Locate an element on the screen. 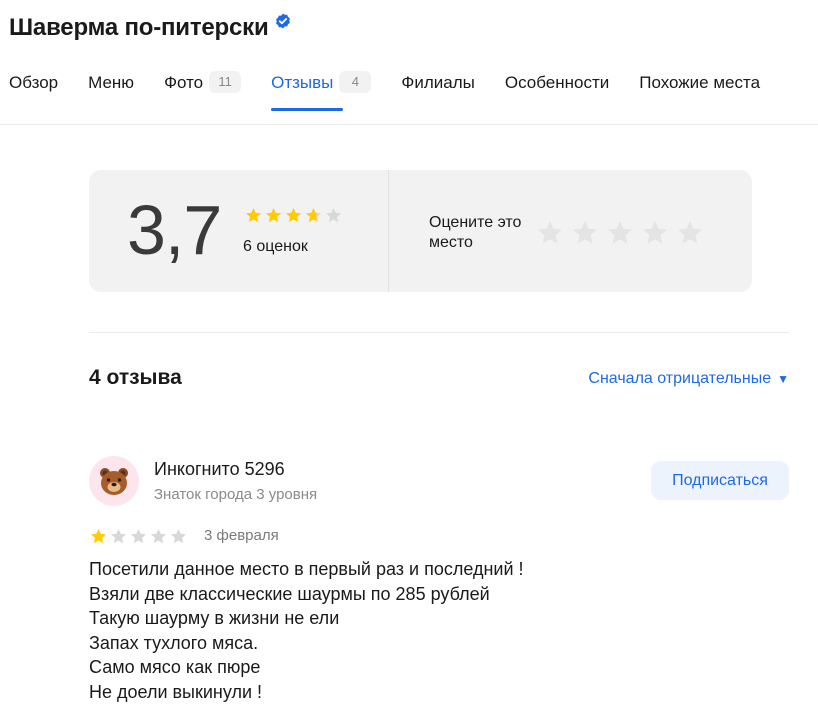 Image resolution: width=818 pixels, height=707 pixels. tab-features: Особенности is located at coordinates (557, 93).